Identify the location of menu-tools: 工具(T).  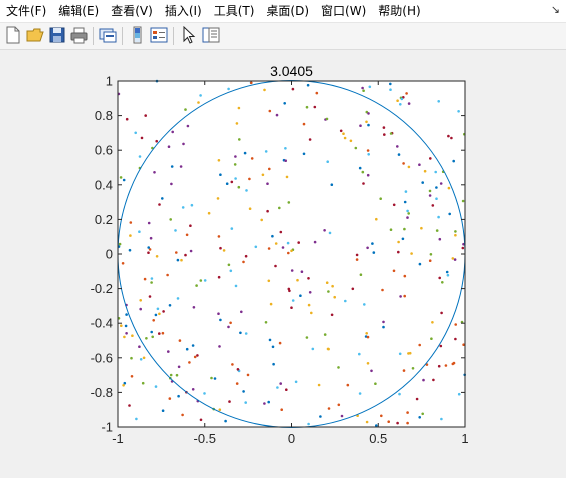
(234, 11).